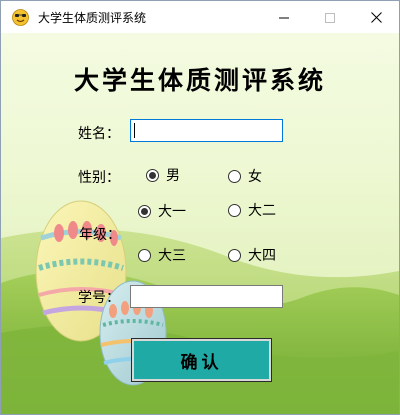 This screenshot has height=415, width=400. I want to click on grade-option-label: 大四, so click(262, 256).